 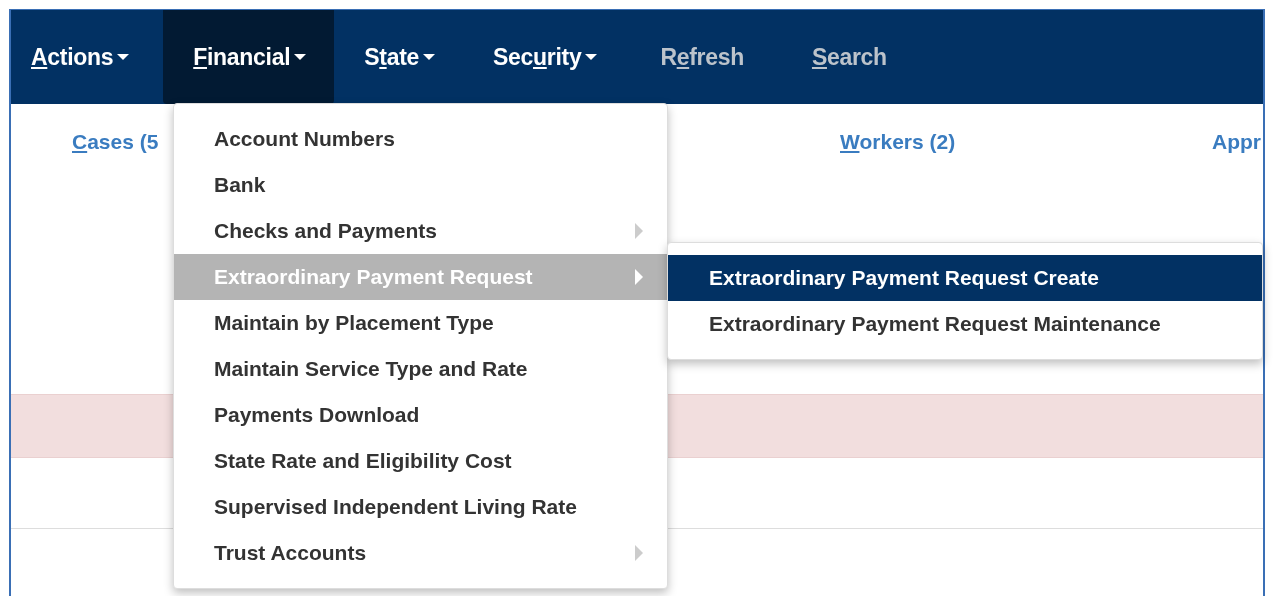 I want to click on menu-item: Extraordinary Payment Request Create, so click(x=965, y=278).